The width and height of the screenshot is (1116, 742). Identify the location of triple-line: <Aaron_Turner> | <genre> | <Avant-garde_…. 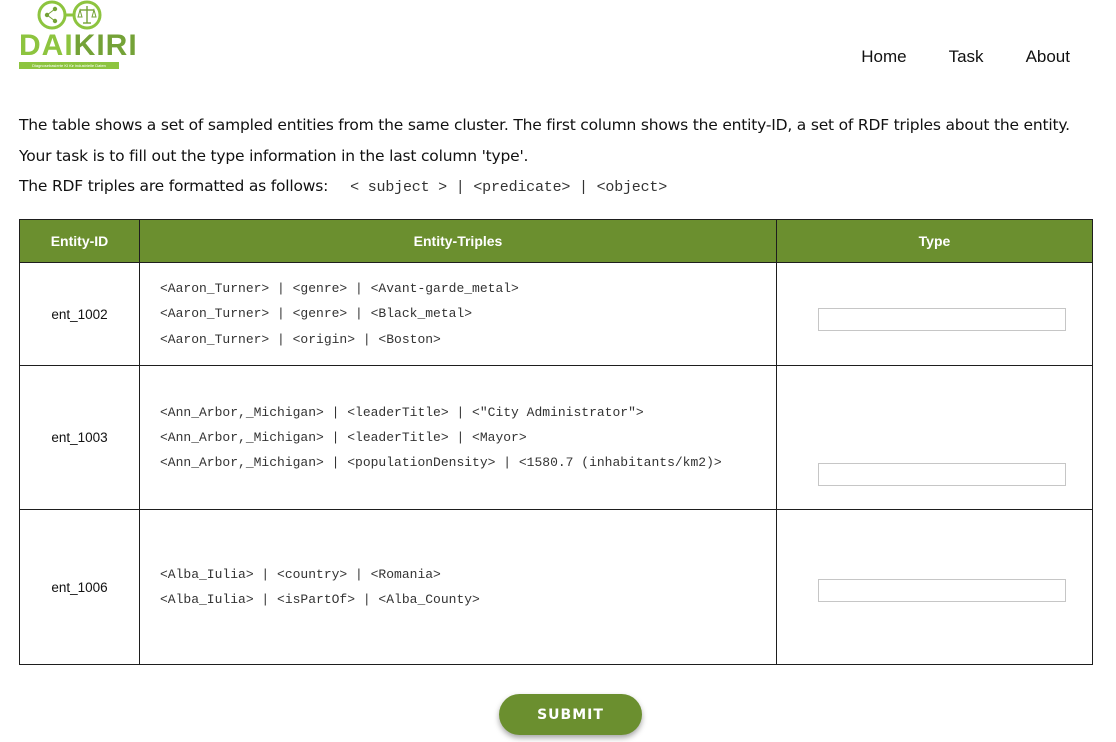
(339, 289).